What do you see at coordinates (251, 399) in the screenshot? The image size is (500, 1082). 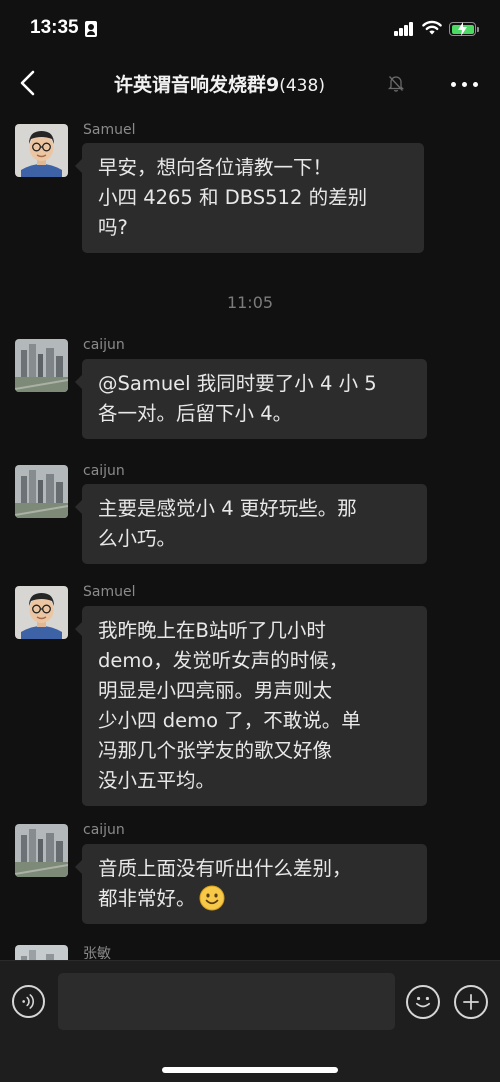 I see `message-bubble: @Samuel 我同时要了小 4 小 5 各一对。后留下小 4。` at bounding box center [251, 399].